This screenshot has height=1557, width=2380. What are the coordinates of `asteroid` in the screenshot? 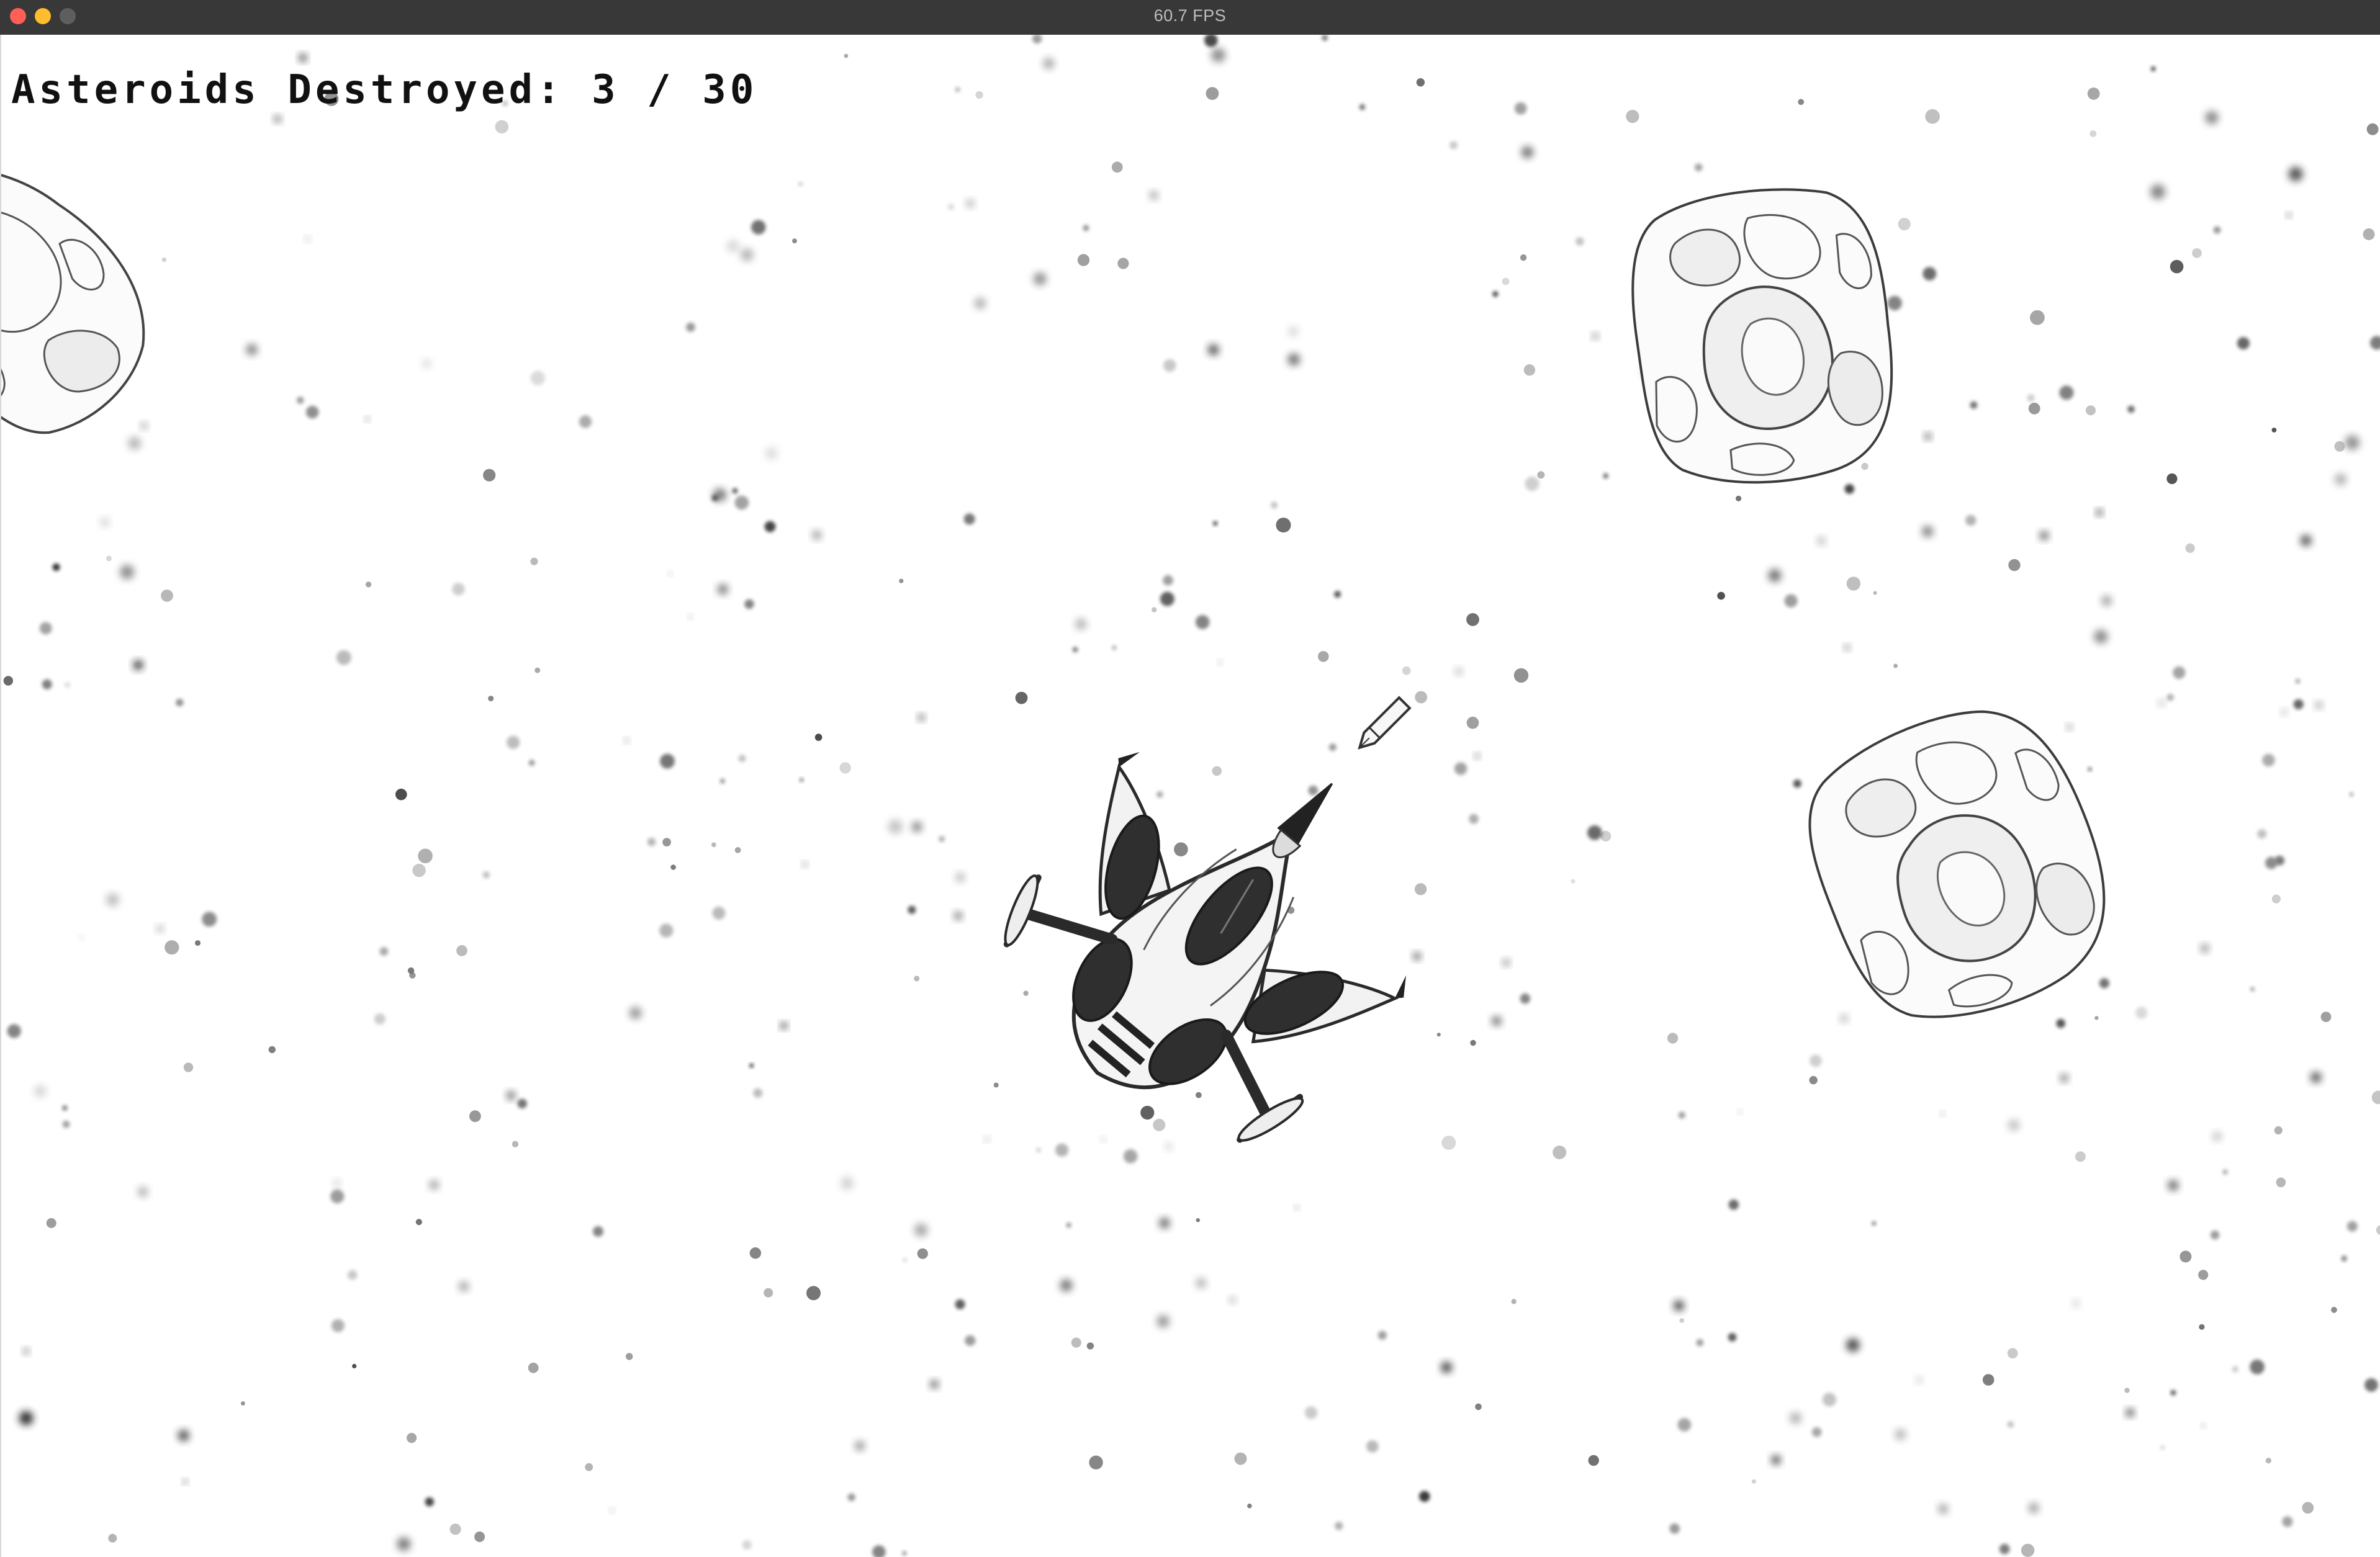 It's located at (1762, 336).